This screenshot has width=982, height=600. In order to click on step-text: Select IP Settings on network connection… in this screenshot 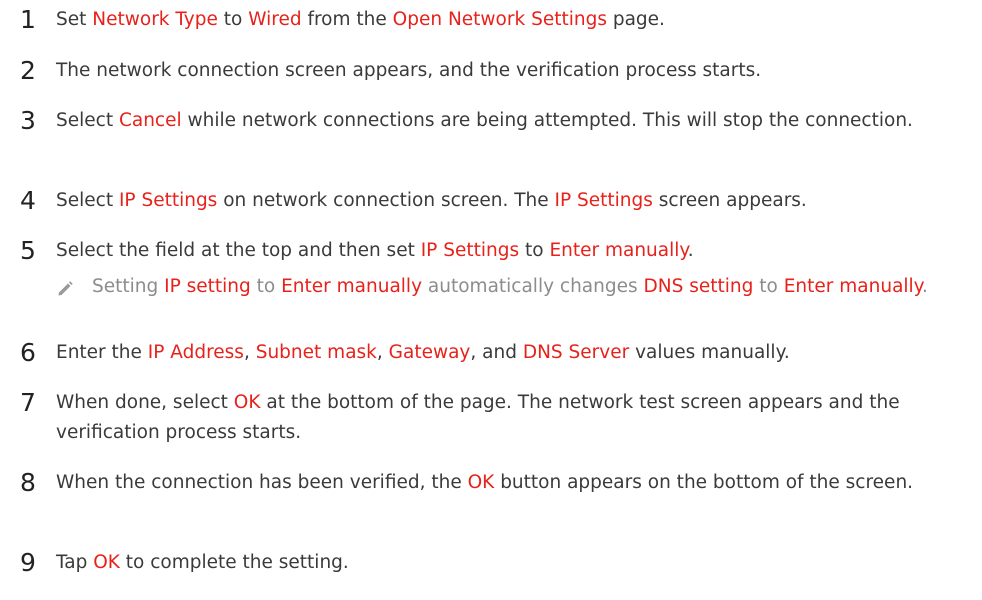, I will do `click(504, 201)`.